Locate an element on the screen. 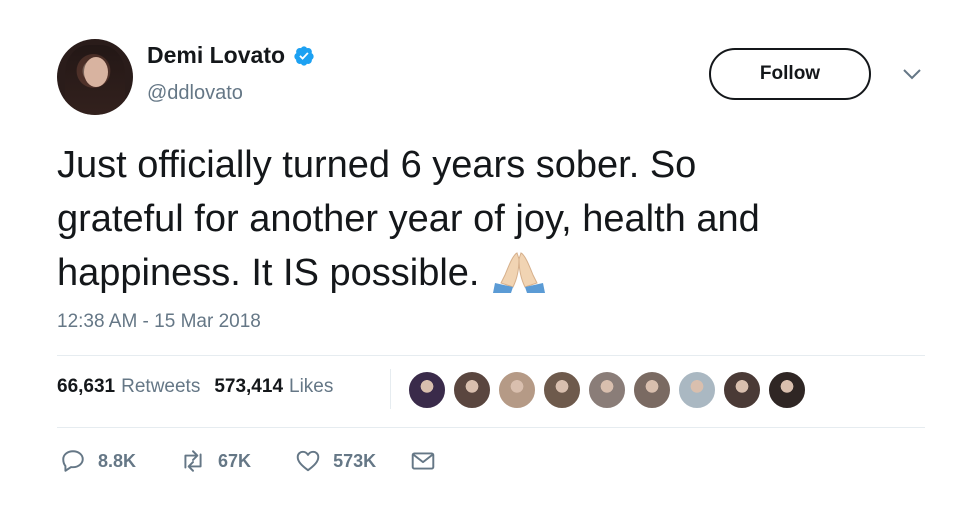 The image size is (980, 516). reply-count: 8.8K is located at coordinates (117, 460).